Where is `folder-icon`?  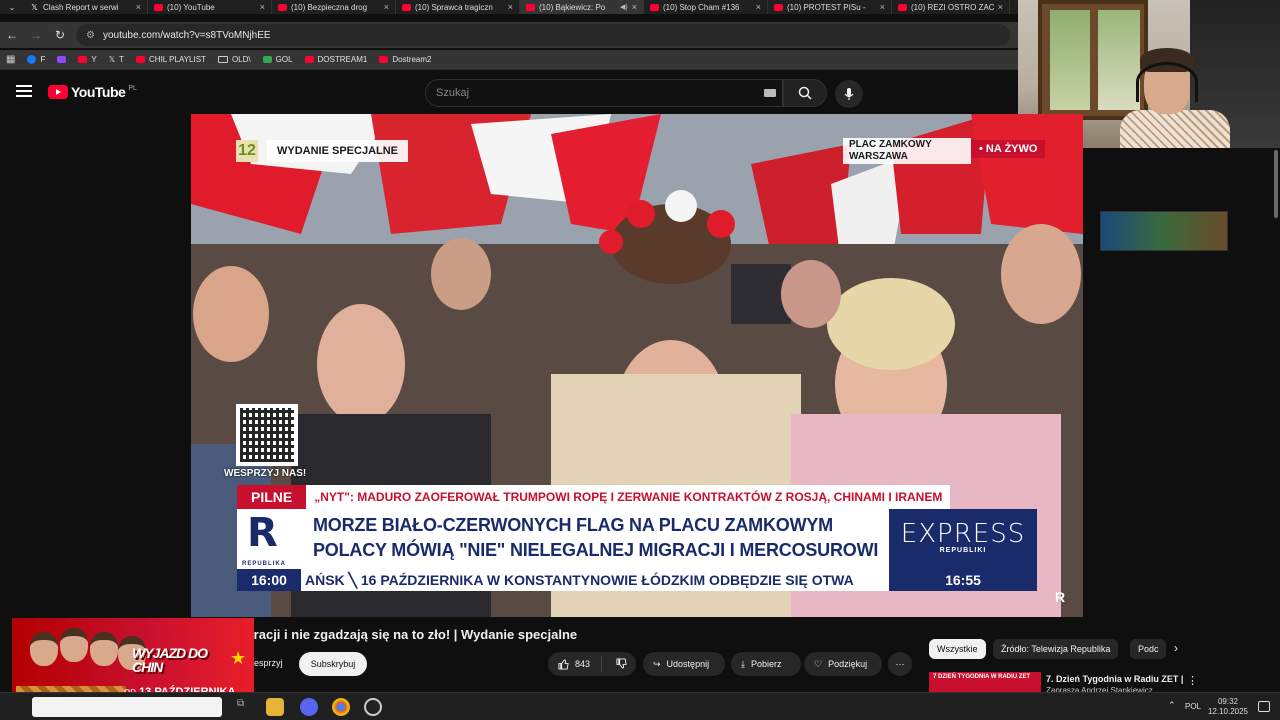 folder-icon is located at coordinates (222, 59).